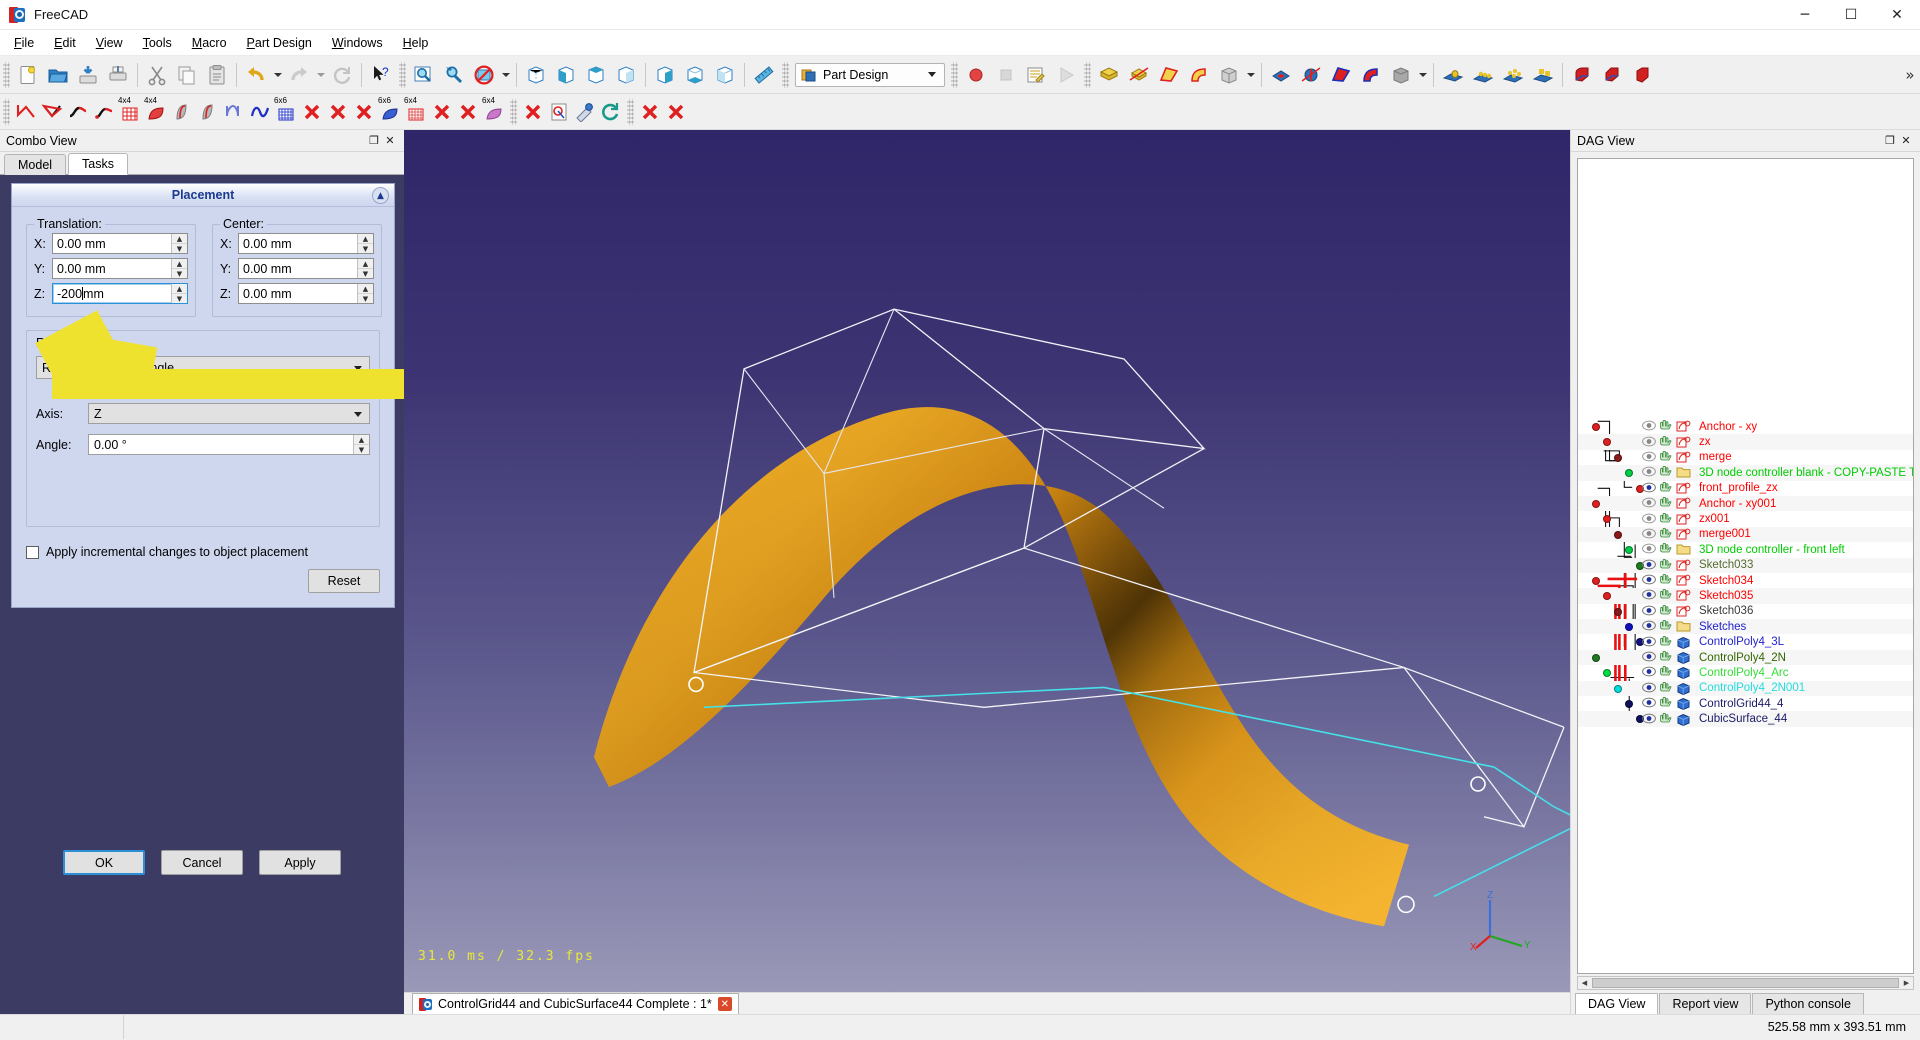 Image resolution: width=1920 pixels, height=1040 pixels. I want to click on fillet-icon, so click(1582, 75).